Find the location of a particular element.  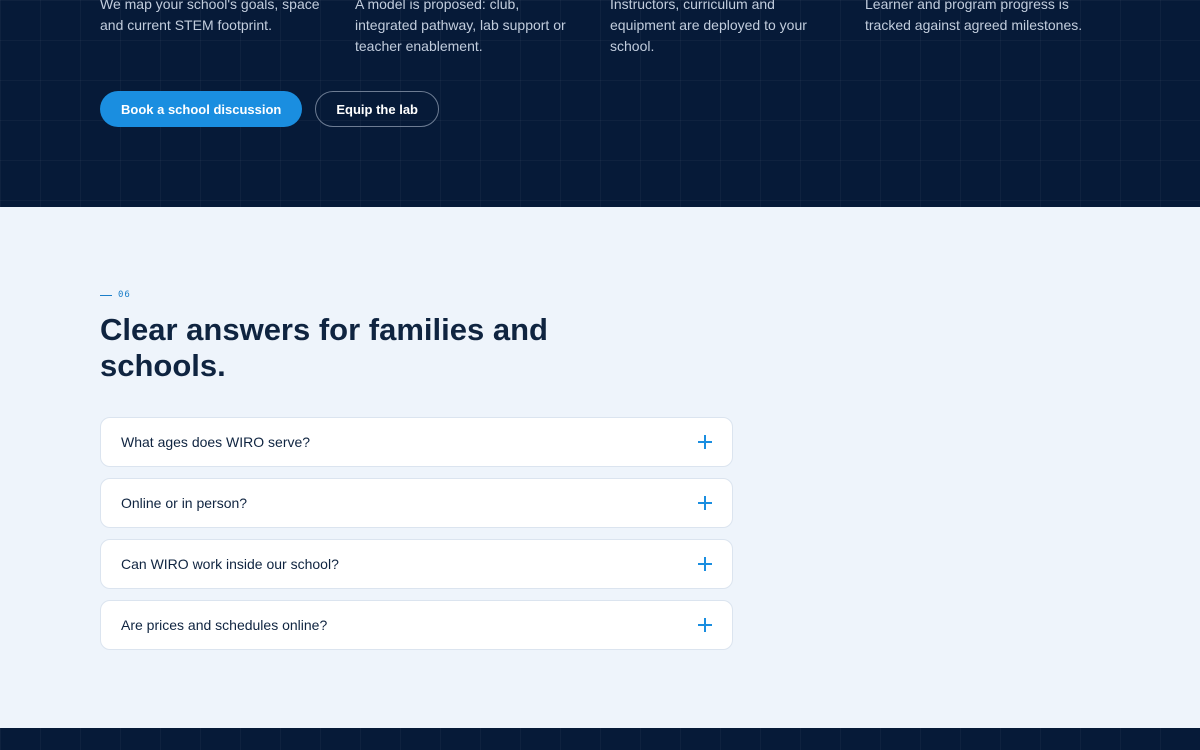

faq-title: Clear answers for families and schools. is located at coordinates (324, 347).